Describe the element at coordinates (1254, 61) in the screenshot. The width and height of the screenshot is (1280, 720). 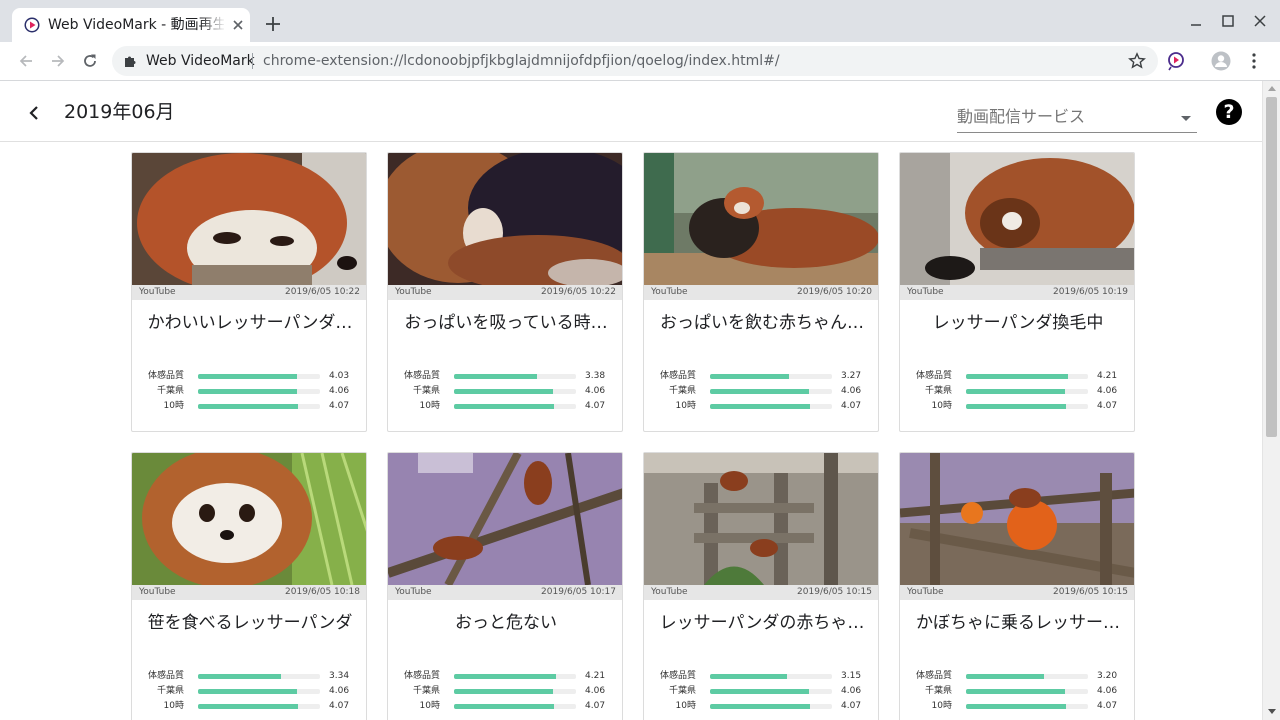
I see `kebab-menu-icon` at that location.